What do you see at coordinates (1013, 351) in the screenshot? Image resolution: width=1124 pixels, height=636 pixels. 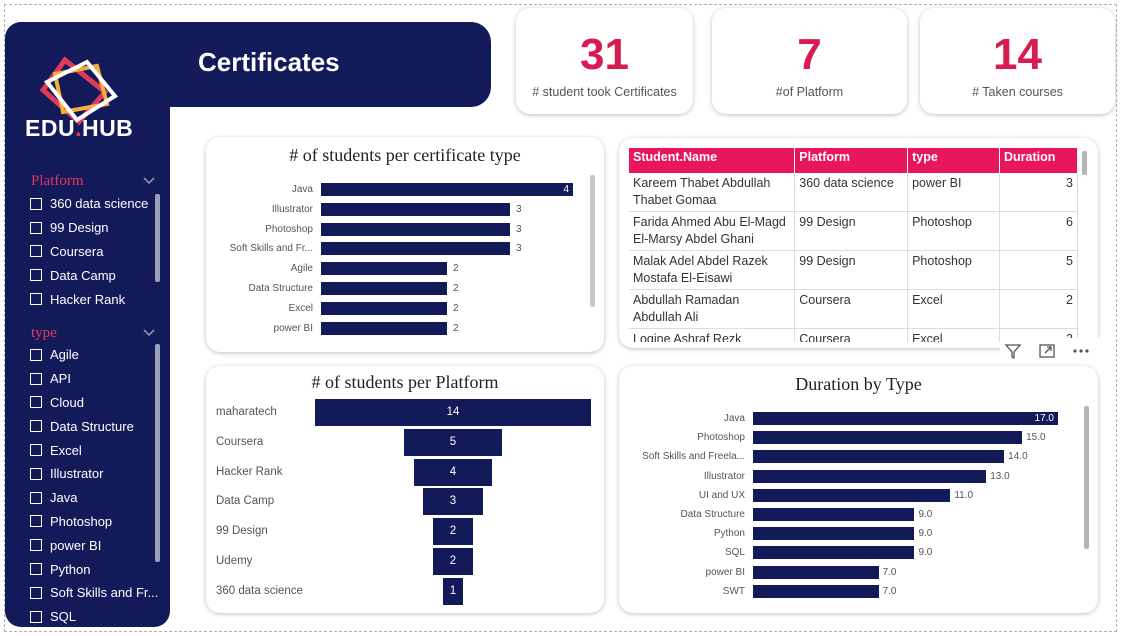 I see `filter-icon` at bounding box center [1013, 351].